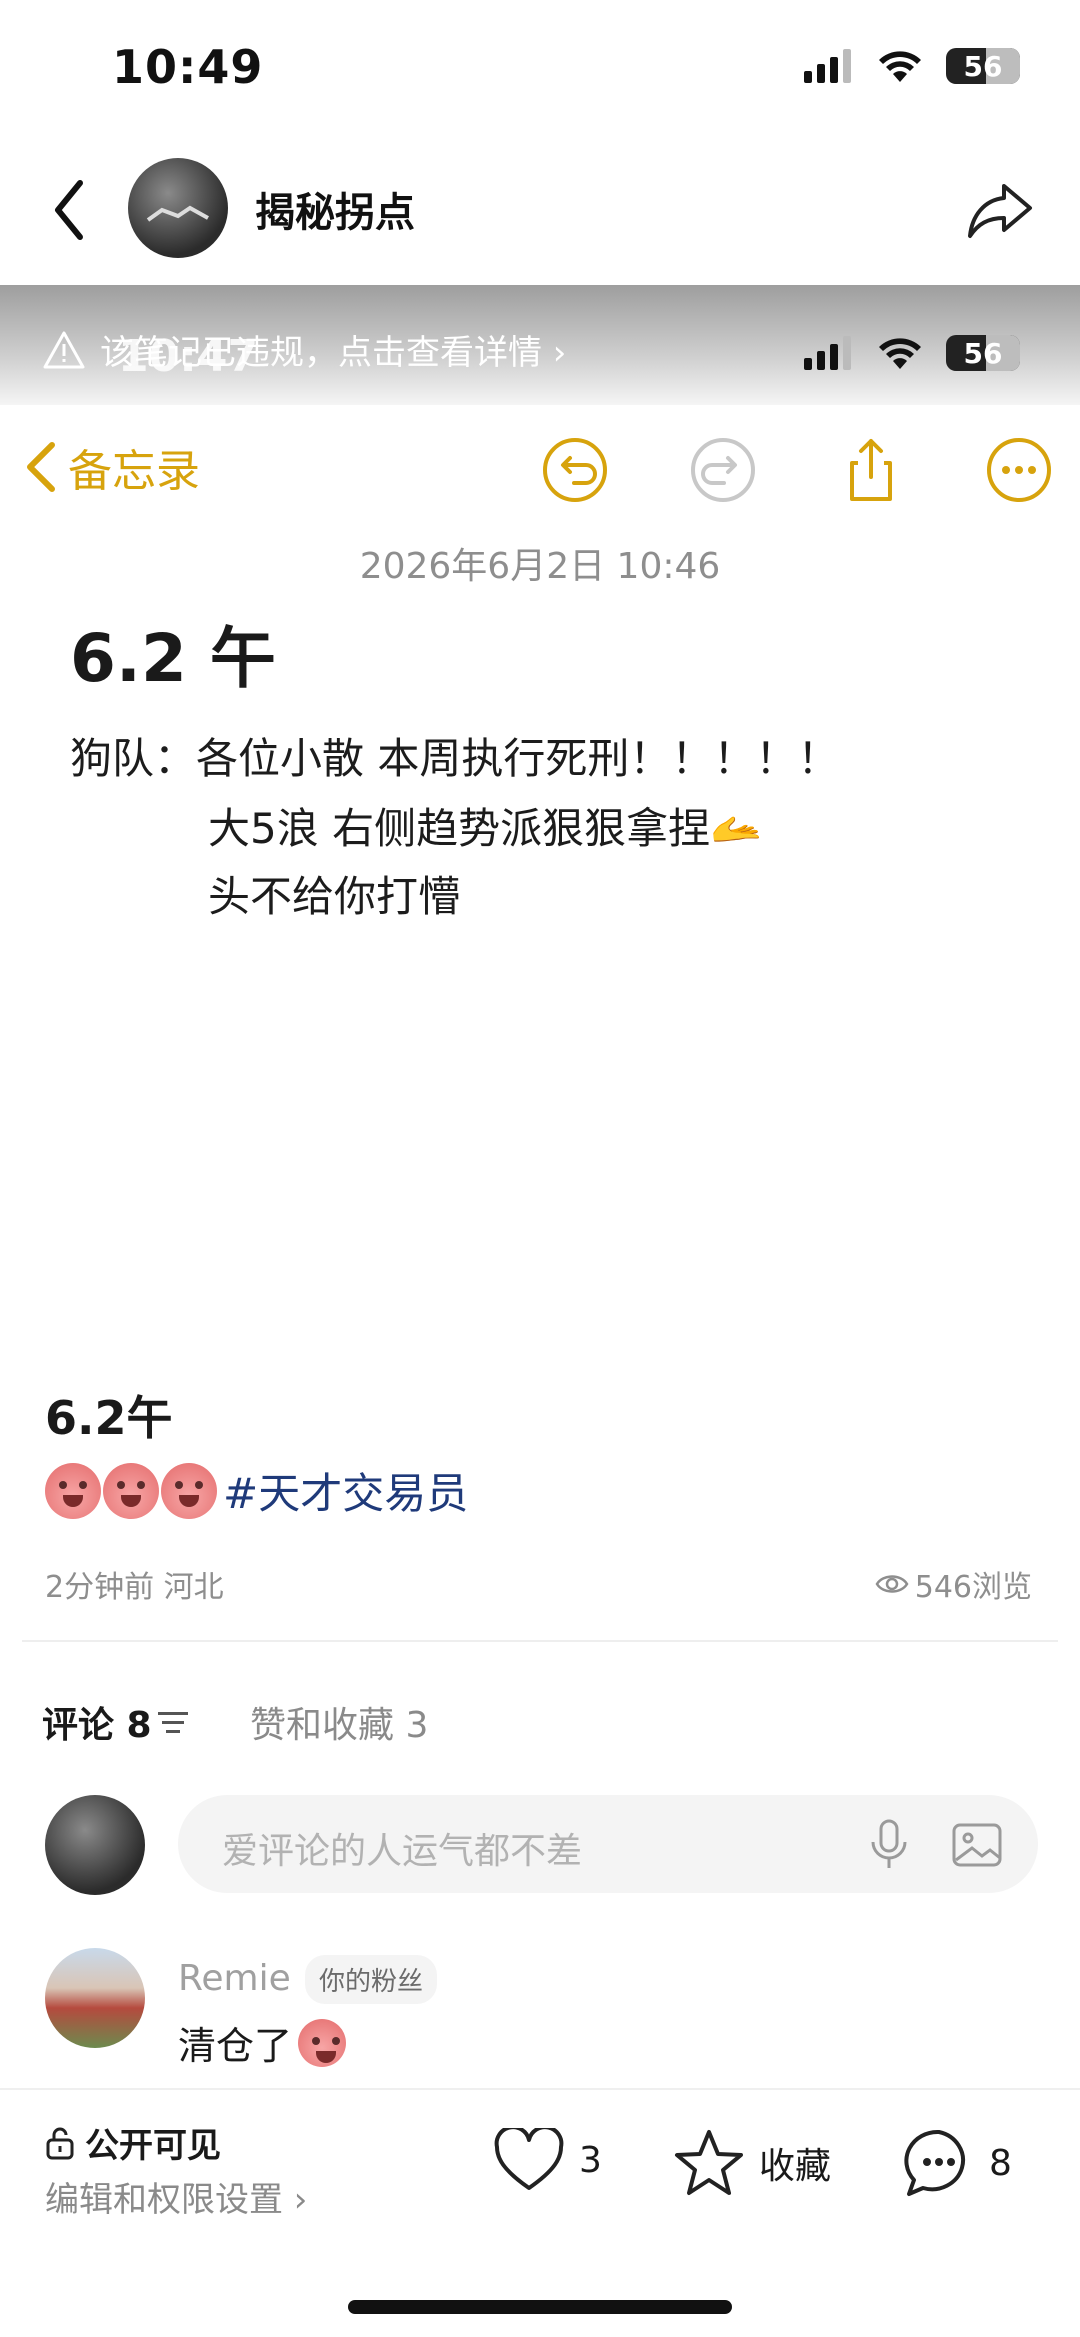 The height and width of the screenshot is (2337, 1080). I want to click on comment-bubble-icon, so click(935, 2162).